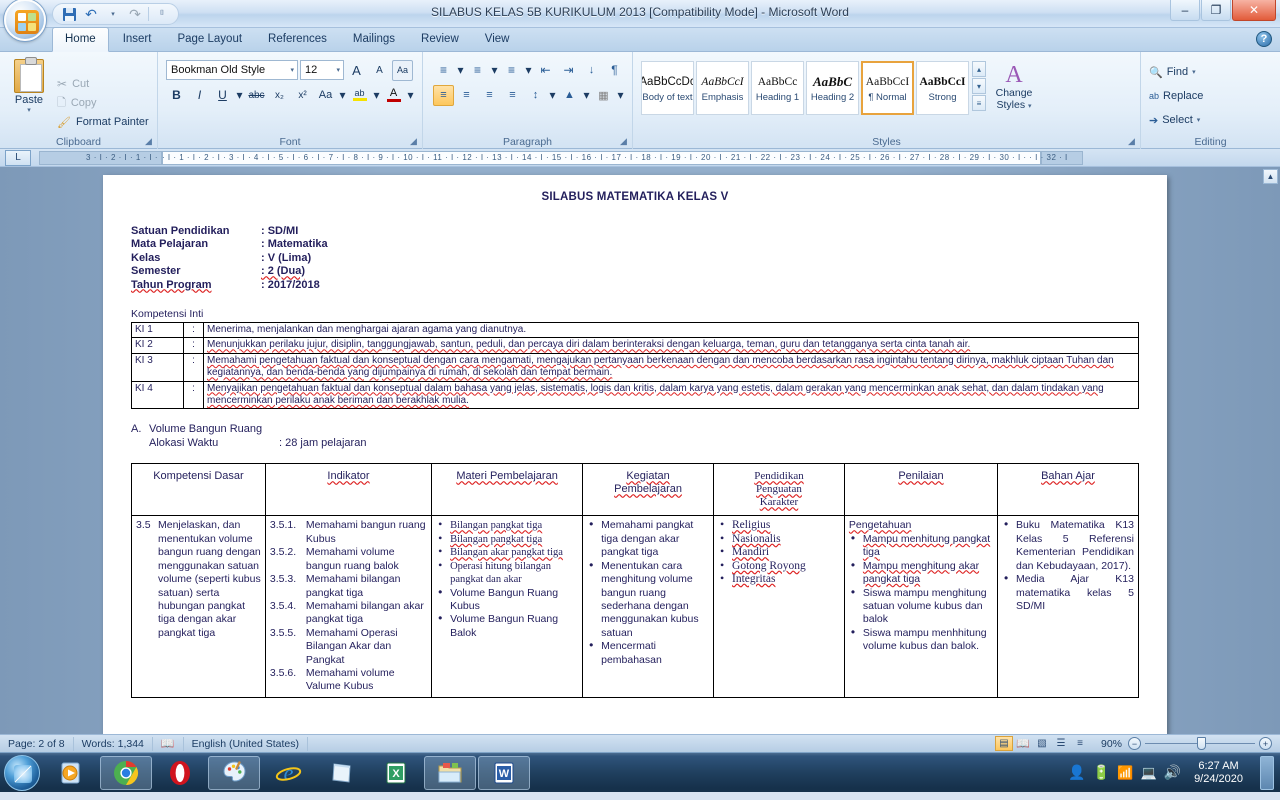 The image size is (1280, 800). I want to click on show-desktop-button, so click(1267, 772).